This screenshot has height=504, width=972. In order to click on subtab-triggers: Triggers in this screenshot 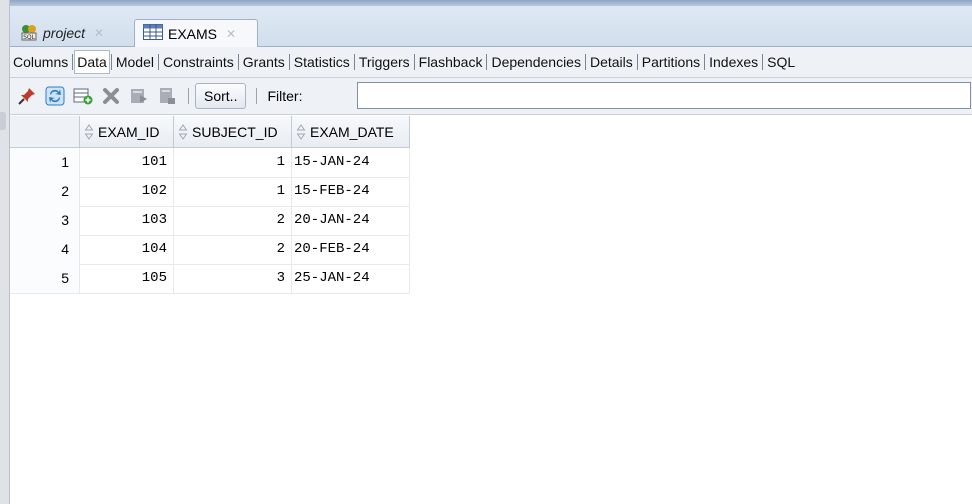, I will do `click(384, 62)`.